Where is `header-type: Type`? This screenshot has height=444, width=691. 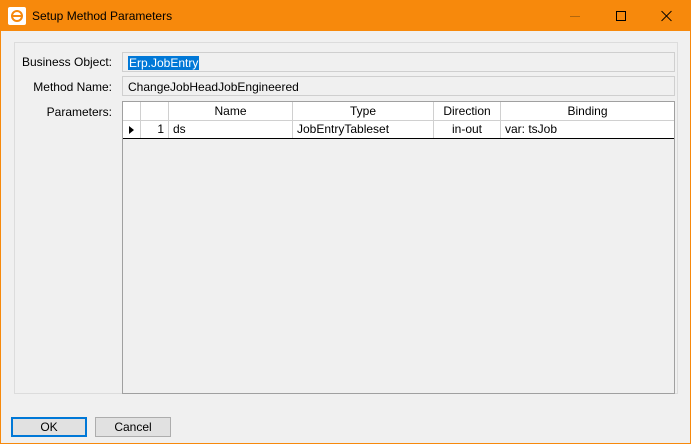
header-type: Type is located at coordinates (363, 111).